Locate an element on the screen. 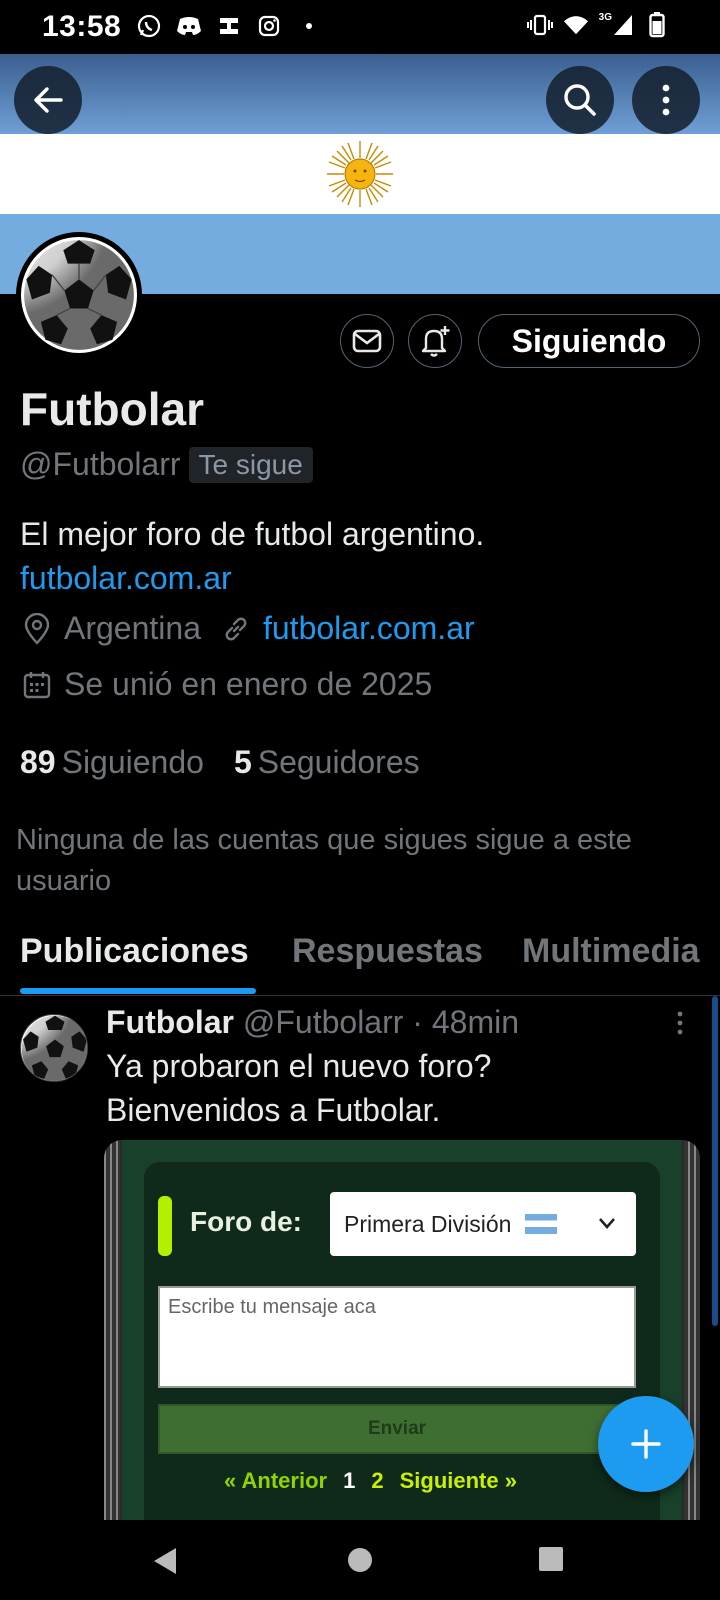 This screenshot has width=720, height=1600. profile-name: Futbolar is located at coordinates (112, 409).